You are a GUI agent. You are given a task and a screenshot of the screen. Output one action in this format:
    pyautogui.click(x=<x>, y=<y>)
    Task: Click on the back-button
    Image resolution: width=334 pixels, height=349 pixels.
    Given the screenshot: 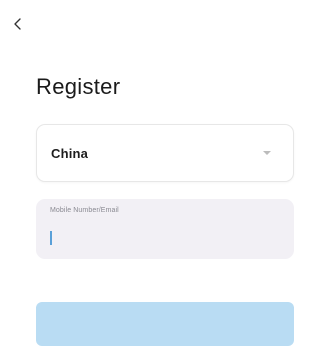 What is the action you would take?
    pyautogui.click(x=18, y=24)
    